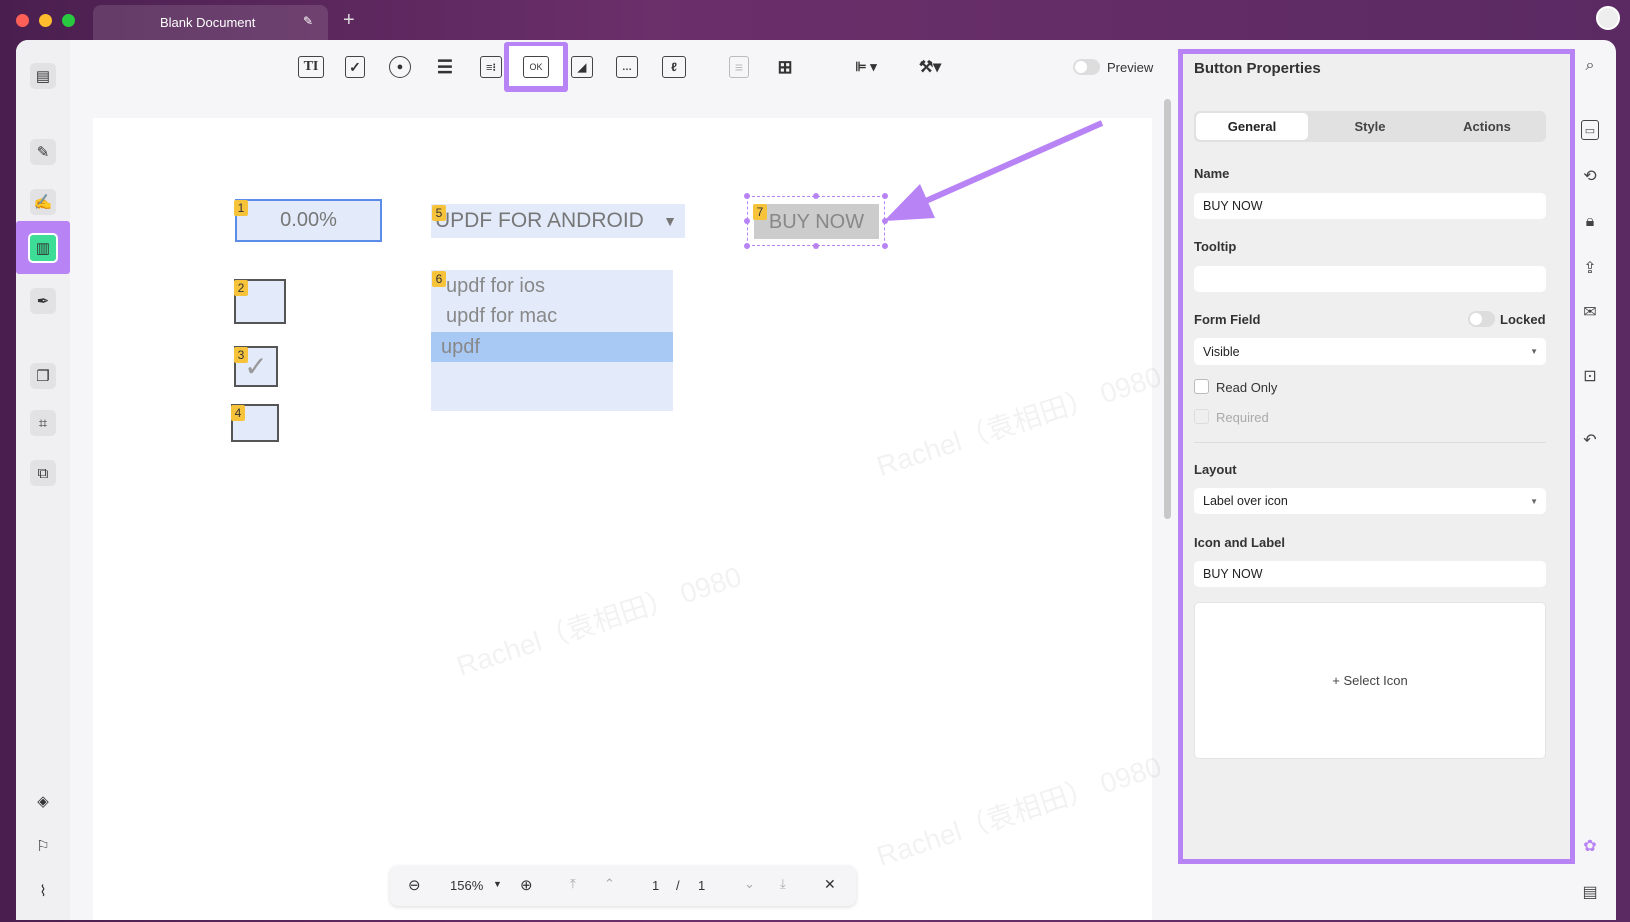  Describe the element at coordinates (609, 884) in the screenshot. I see `previous-page-icon: ⌃` at that location.